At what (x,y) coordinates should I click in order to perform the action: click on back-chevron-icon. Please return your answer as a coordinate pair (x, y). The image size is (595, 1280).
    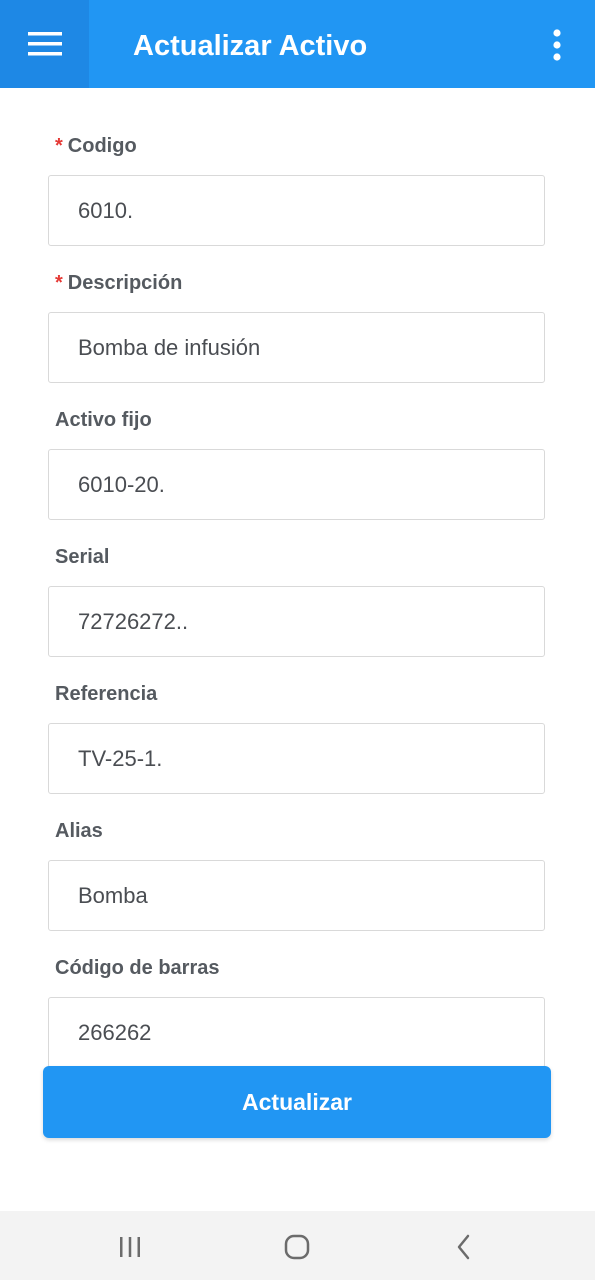
    Looking at the image, I should click on (463, 1247).